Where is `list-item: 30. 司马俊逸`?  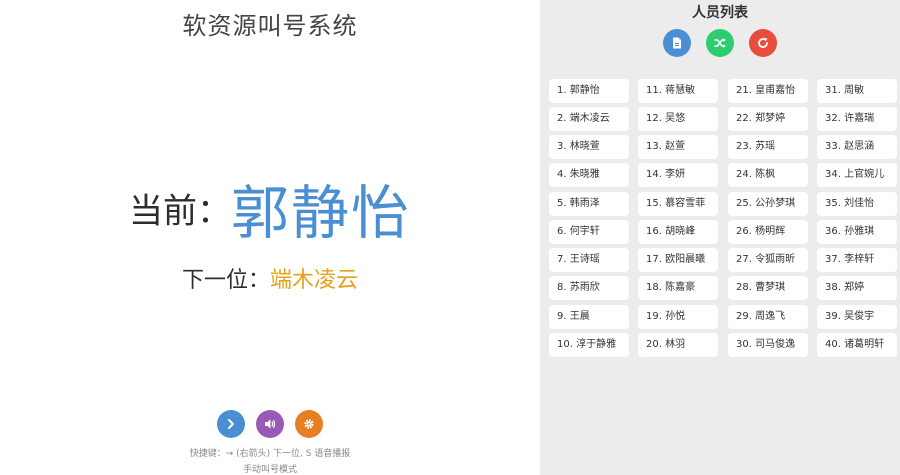 list-item: 30. 司马俊逸 is located at coordinates (768, 345).